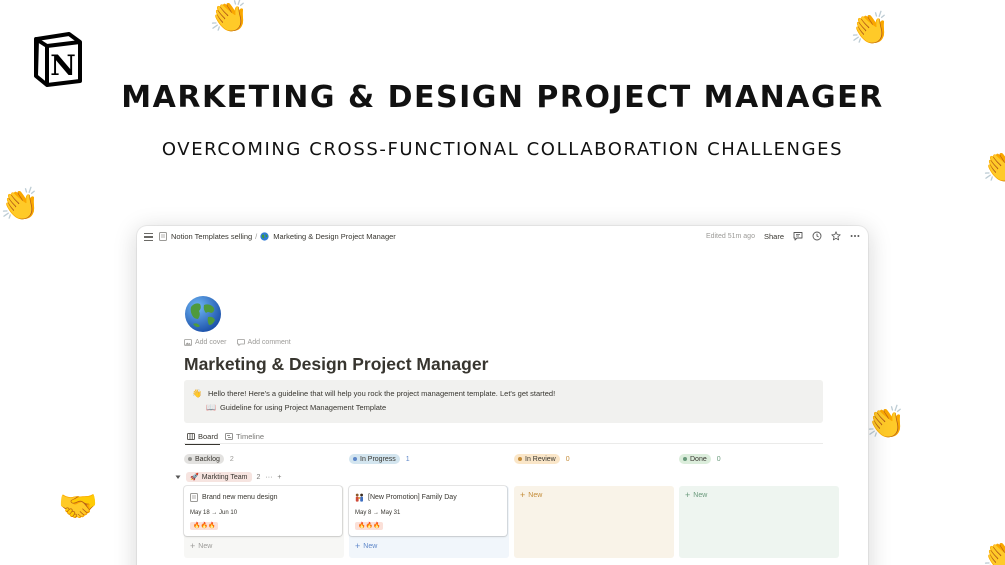  Describe the element at coordinates (407, 459) in the screenshot. I see `column-count: 1` at that location.